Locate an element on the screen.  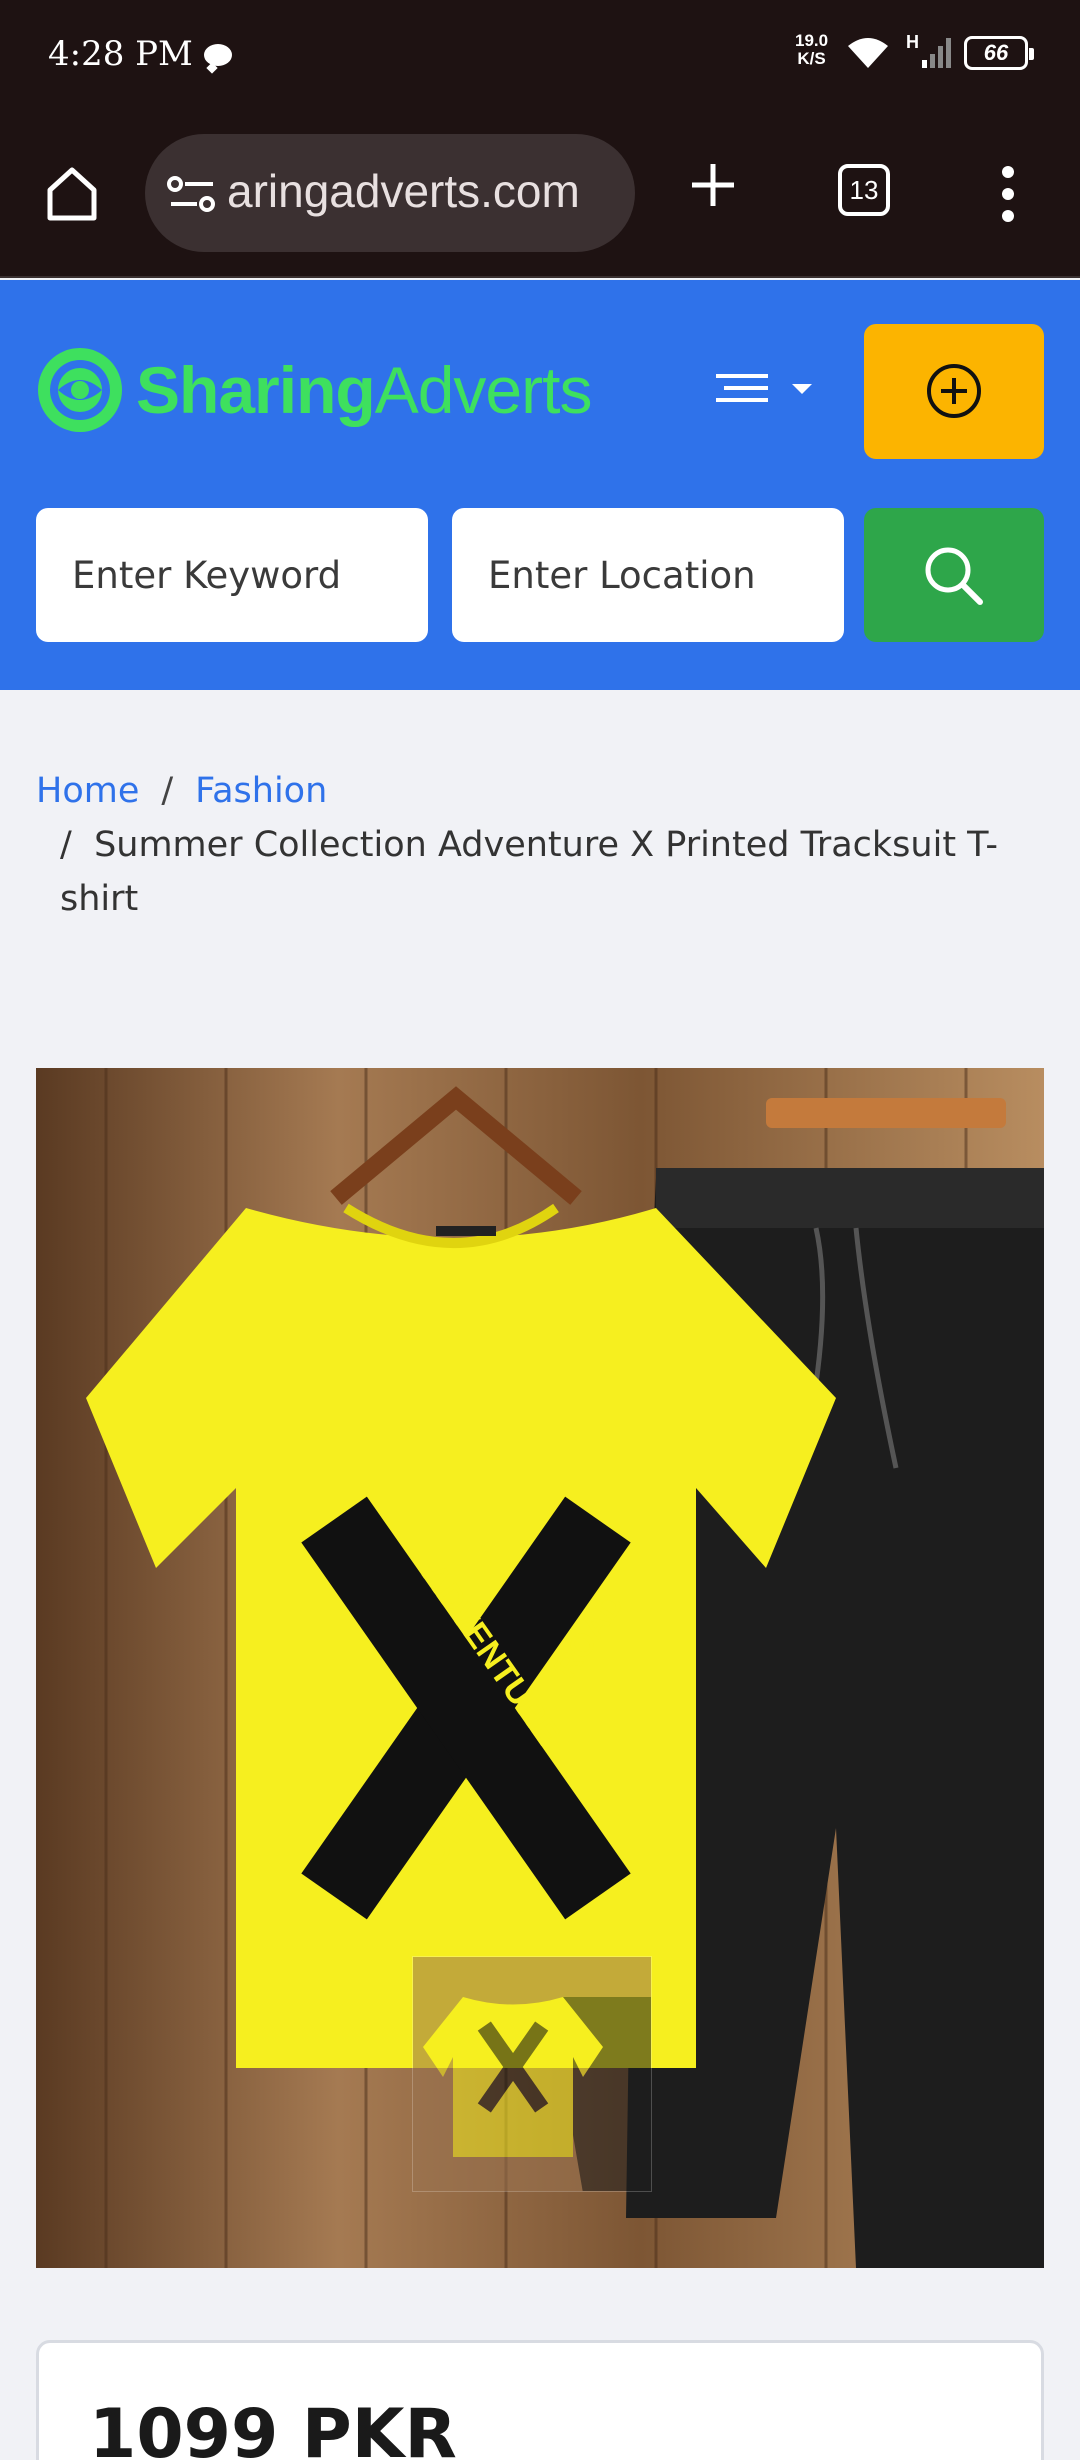
browser-toolbar: aringadverts.com 13 is located at coordinates (540, 194).